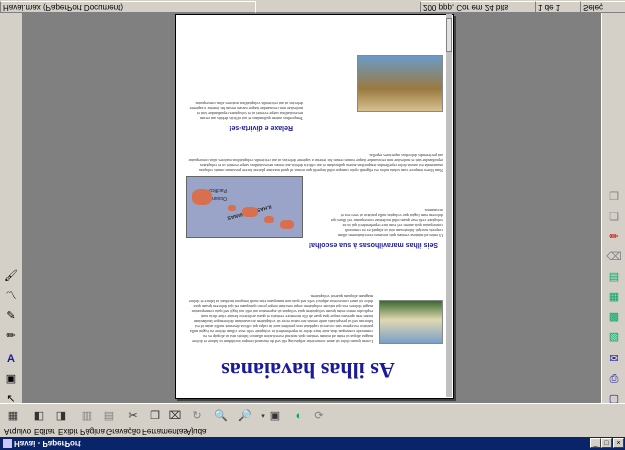 The height and width of the screenshot is (450, 625). Describe the element at coordinates (614, 277) in the screenshot. I see `scan-icon: ▤` at that location.